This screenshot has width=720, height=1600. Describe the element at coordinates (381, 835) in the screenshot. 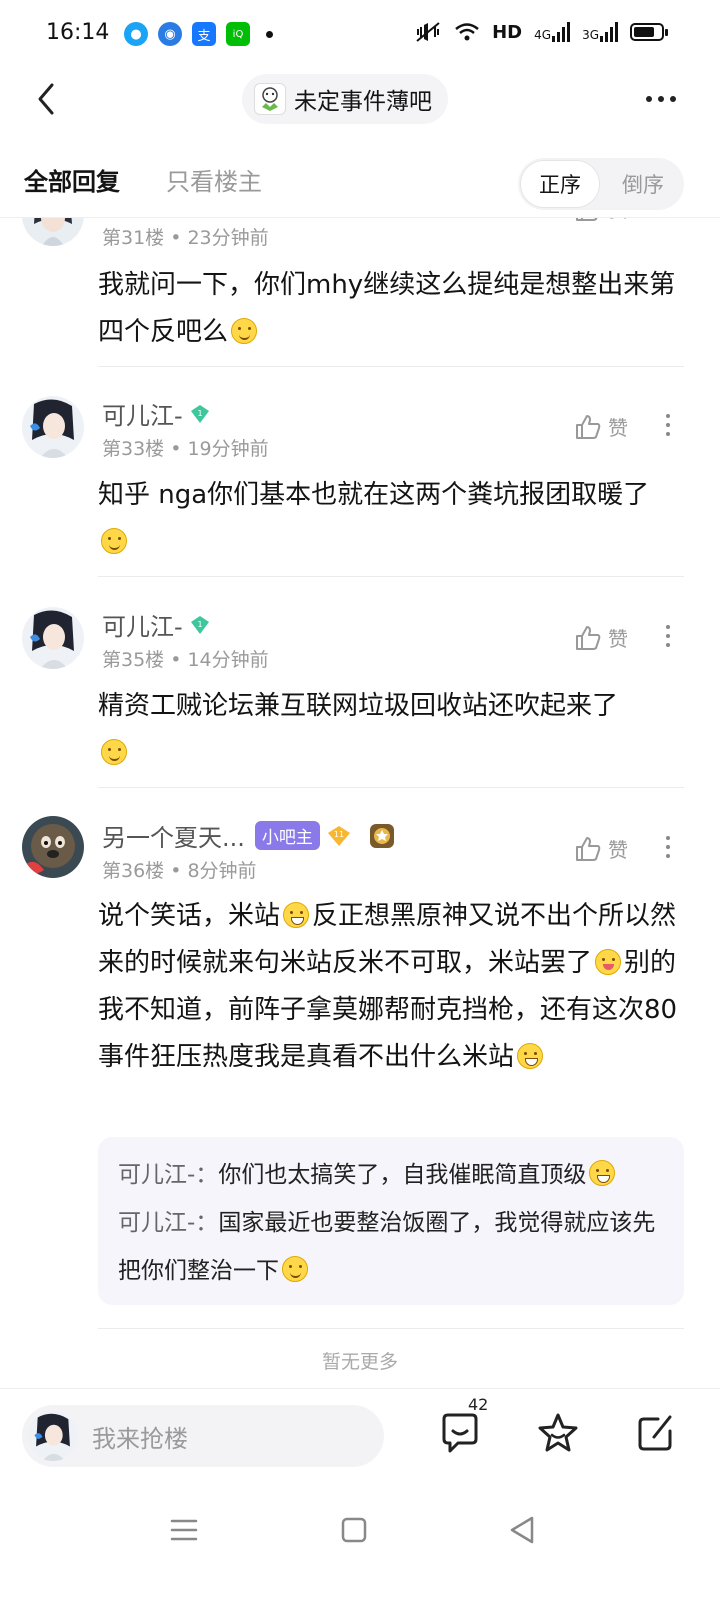

I see `medal-icon` at that location.